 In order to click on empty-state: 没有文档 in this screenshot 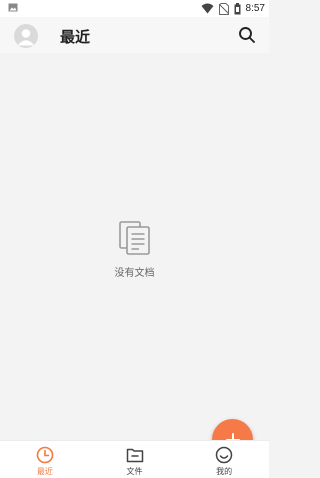, I will do `click(134, 249)`.